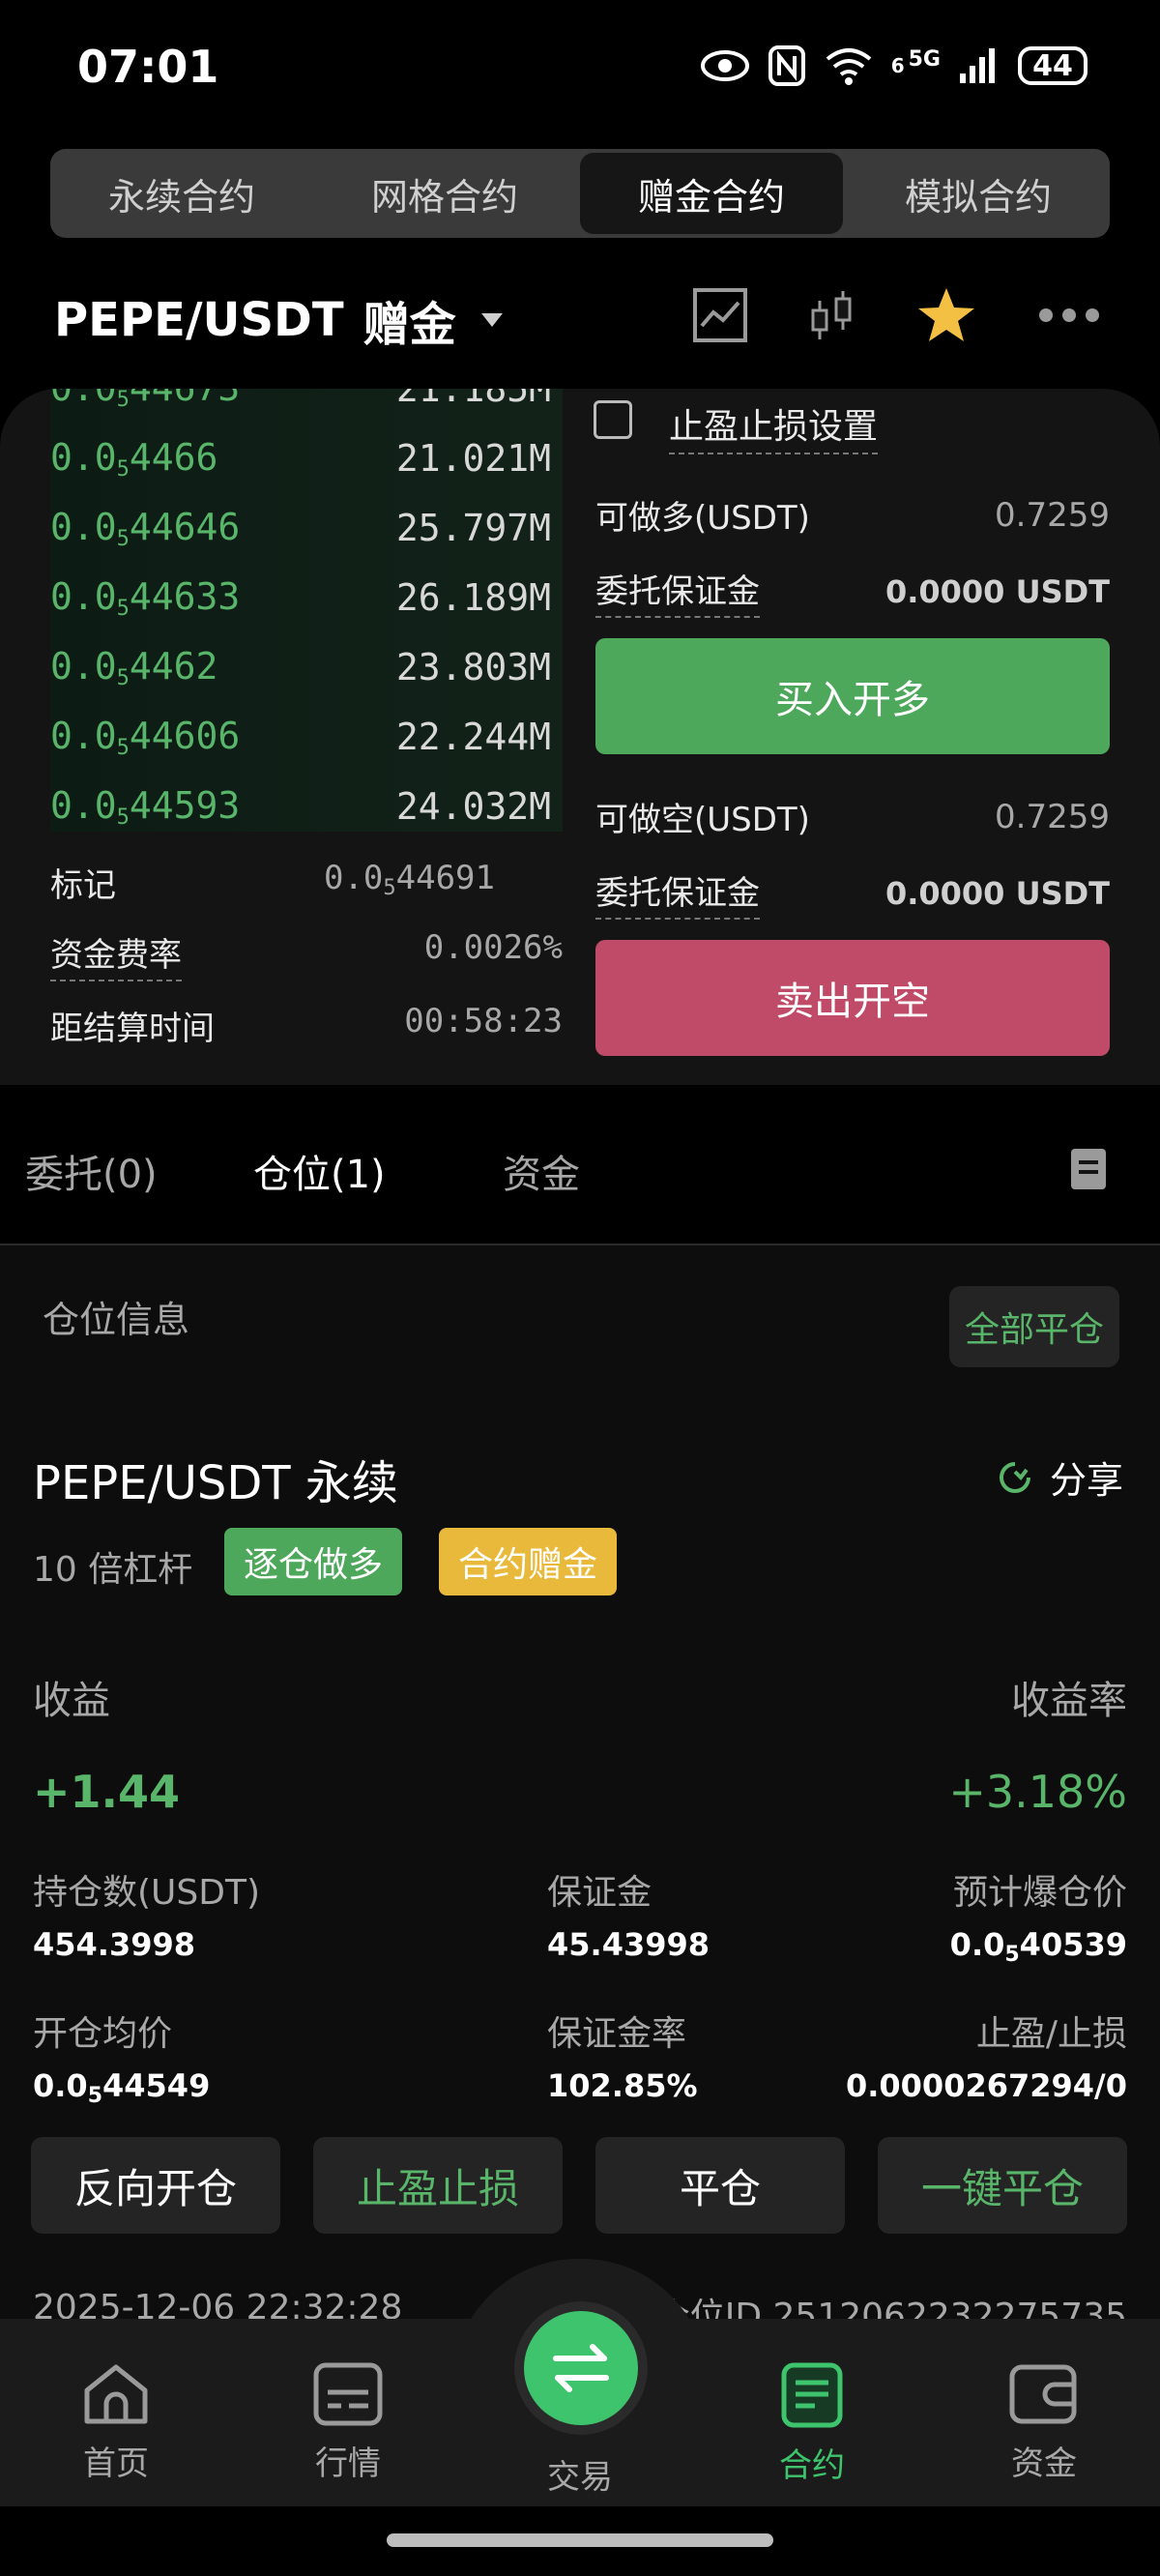 Image resolution: width=1160 pixels, height=2576 pixels. What do you see at coordinates (348, 2394) in the screenshot?
I see `market-icon` at bounding box center [348, 2394].